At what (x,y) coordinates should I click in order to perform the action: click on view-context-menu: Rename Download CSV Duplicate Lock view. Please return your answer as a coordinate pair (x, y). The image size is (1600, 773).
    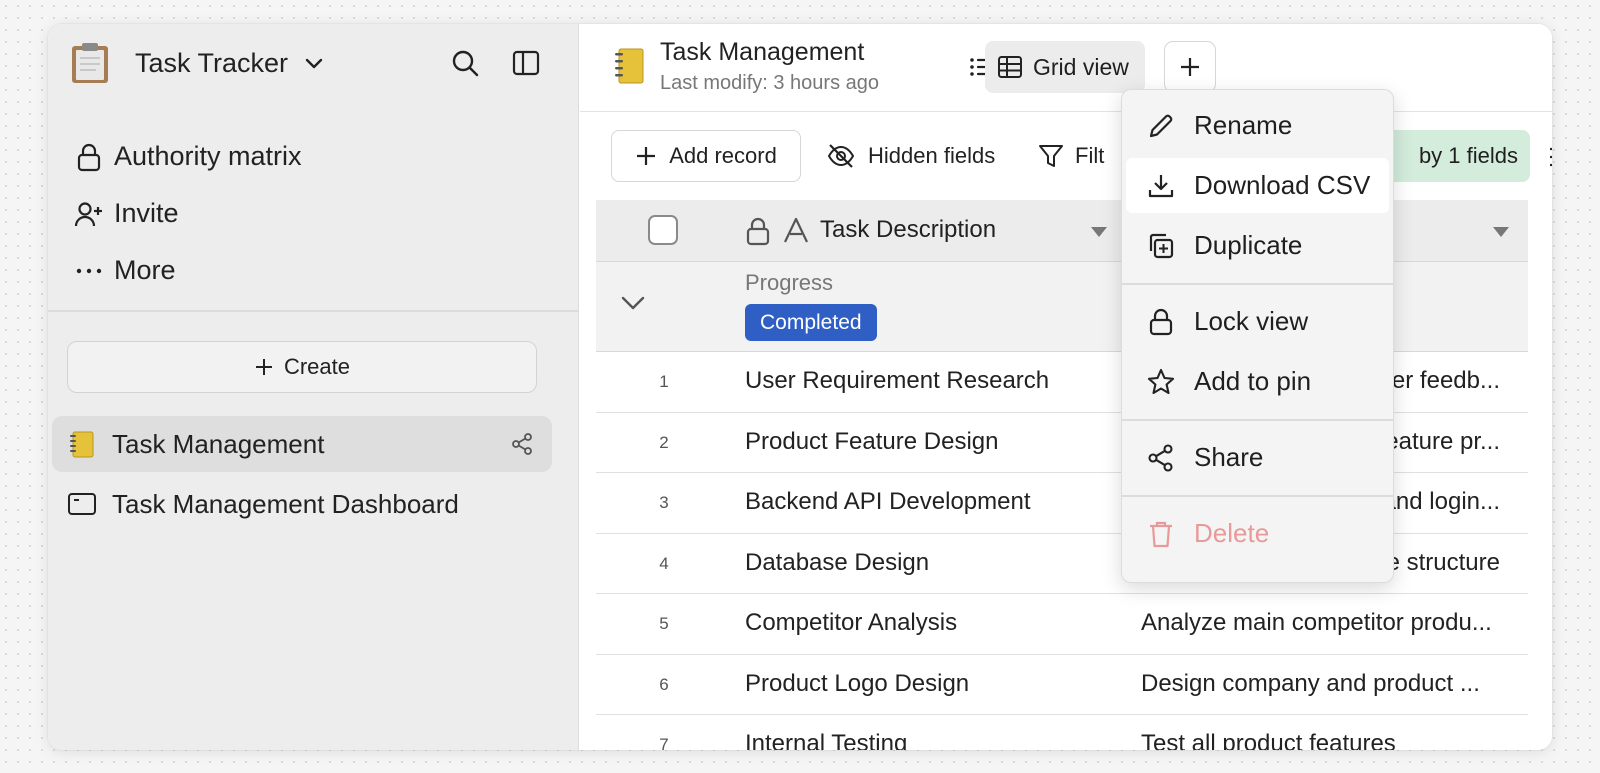
    Looking at the image, I should click on (1257, 336).